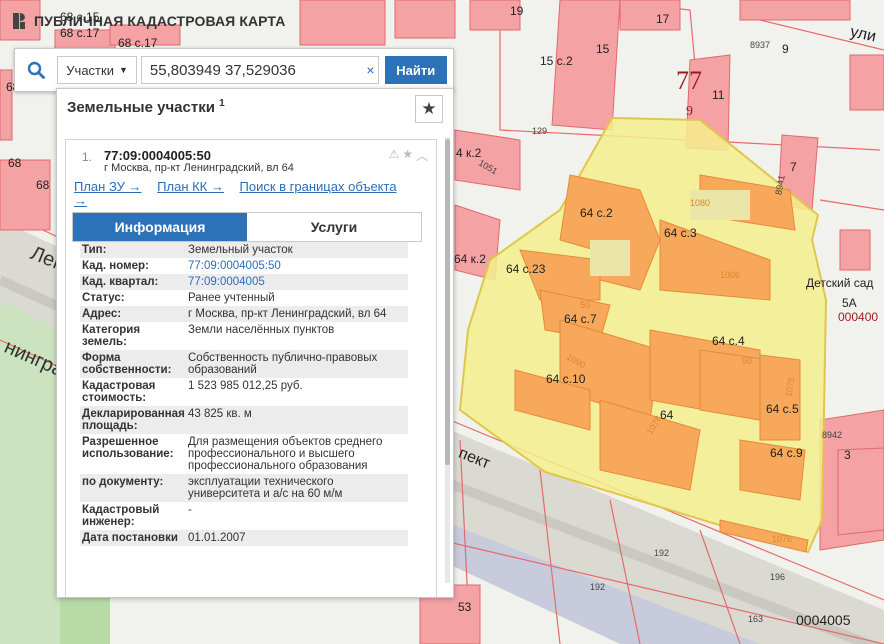 The width and height of the screenshot is (884, 644). I want to click on info-row-key: Кад. квартал:, so click(120, 282).